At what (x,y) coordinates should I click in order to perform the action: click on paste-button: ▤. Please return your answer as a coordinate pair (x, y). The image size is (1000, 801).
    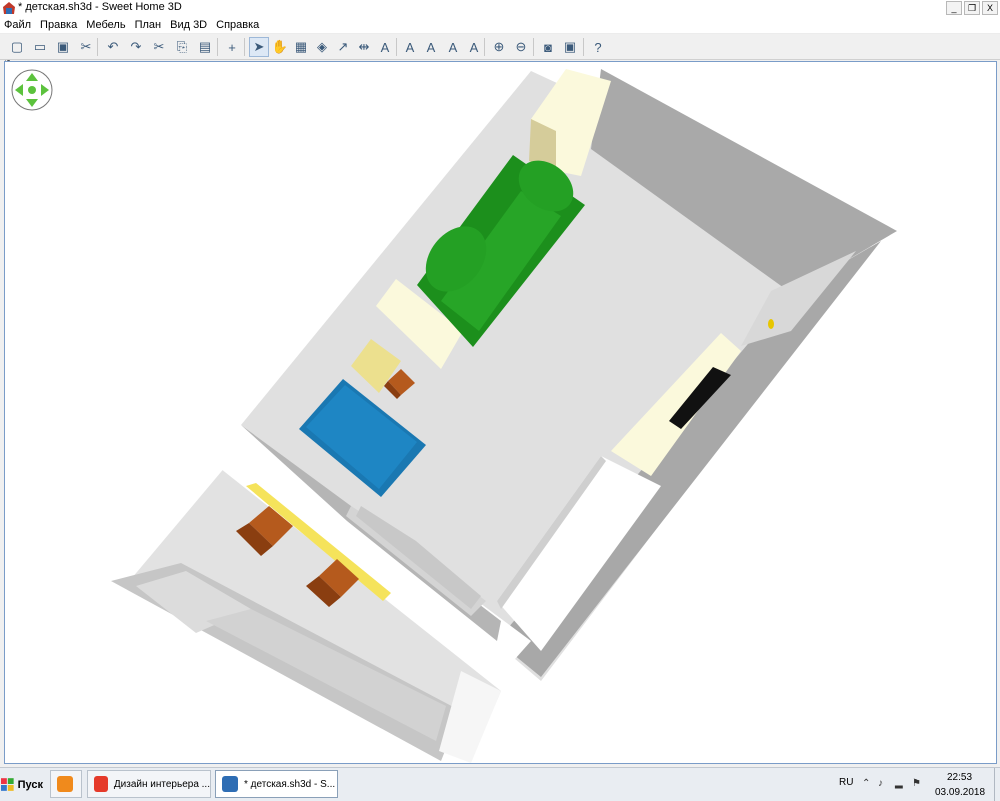
    Looking at the image, I should click on (205, 47).